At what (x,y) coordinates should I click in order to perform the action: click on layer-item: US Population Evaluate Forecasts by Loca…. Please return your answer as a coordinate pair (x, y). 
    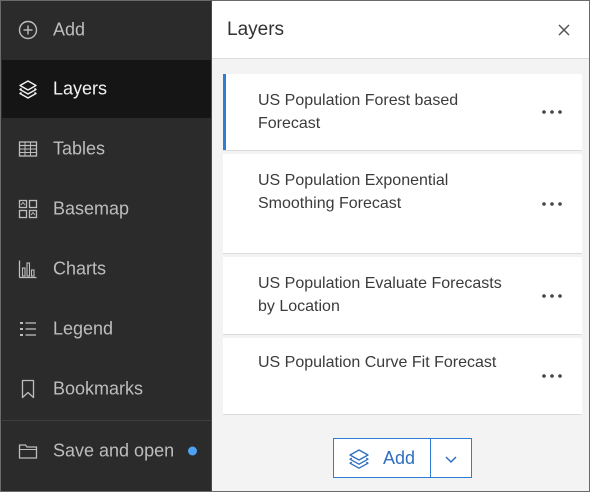
    Looking at the image, I should click on (402, 296).